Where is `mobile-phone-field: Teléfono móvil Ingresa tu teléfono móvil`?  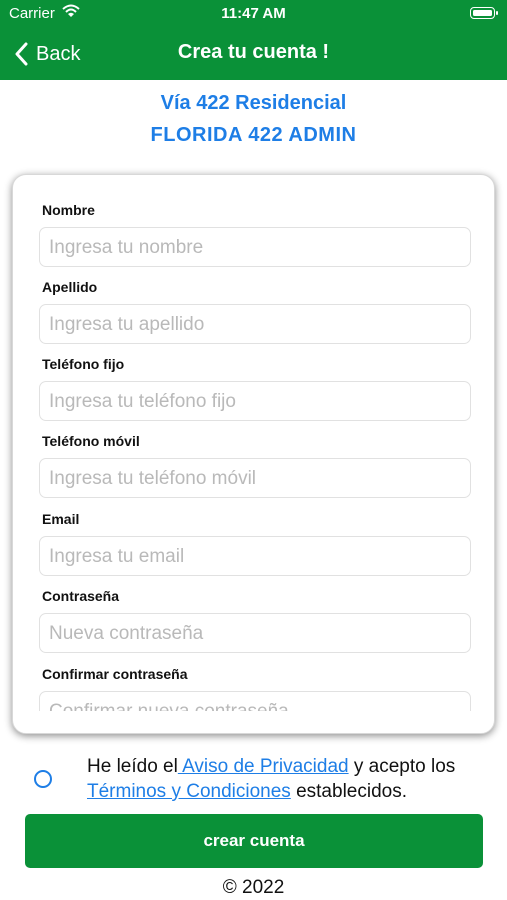
mobile-phone-field: Teléfono móvil Ingresa tu teléfono móvil is located at coordinates (255, 465).